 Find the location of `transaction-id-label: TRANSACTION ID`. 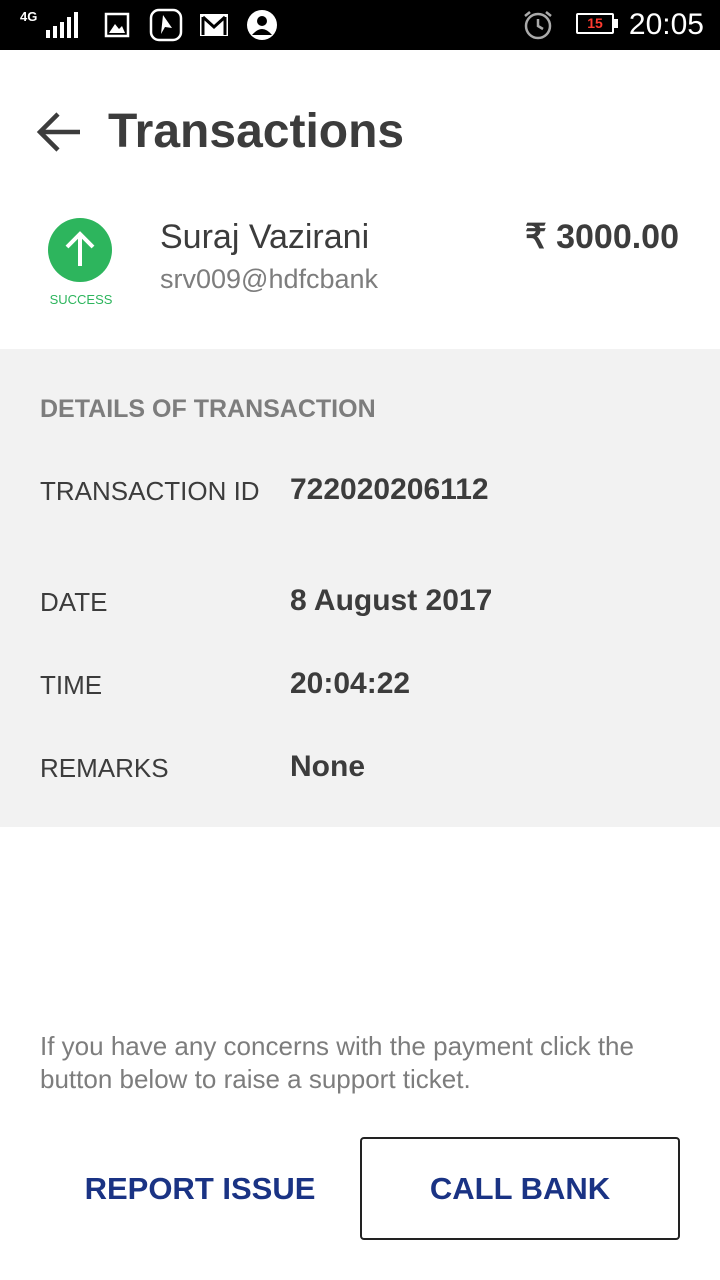

transaction-id-label: TRANSACTION ID is located at coordinates (150, 491).